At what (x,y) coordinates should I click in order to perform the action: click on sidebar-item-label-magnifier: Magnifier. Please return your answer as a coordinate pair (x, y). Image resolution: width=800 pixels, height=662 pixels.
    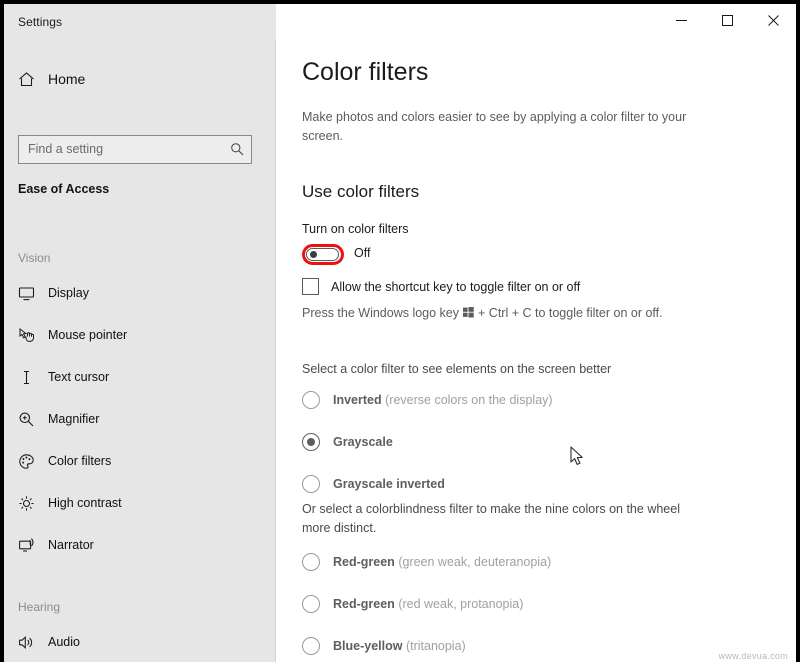
    Looking at the image, I should click on (74, 419).